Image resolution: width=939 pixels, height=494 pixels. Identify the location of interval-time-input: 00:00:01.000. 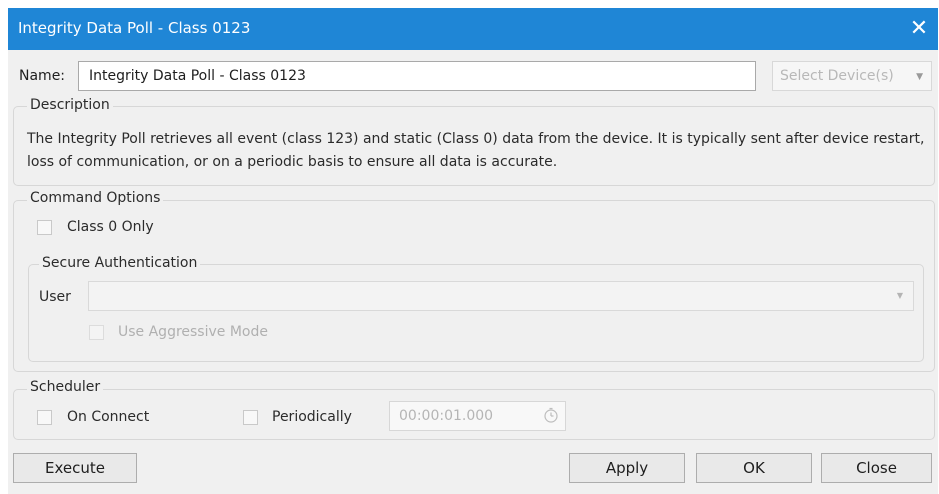
(477, 416).